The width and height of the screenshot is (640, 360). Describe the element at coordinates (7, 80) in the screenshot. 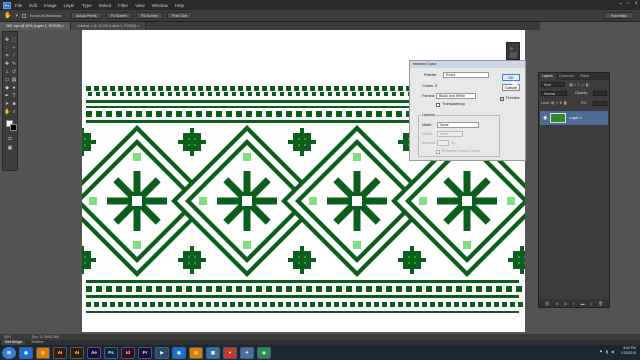

I see `eraser-tool-icon: ▭` at that location.